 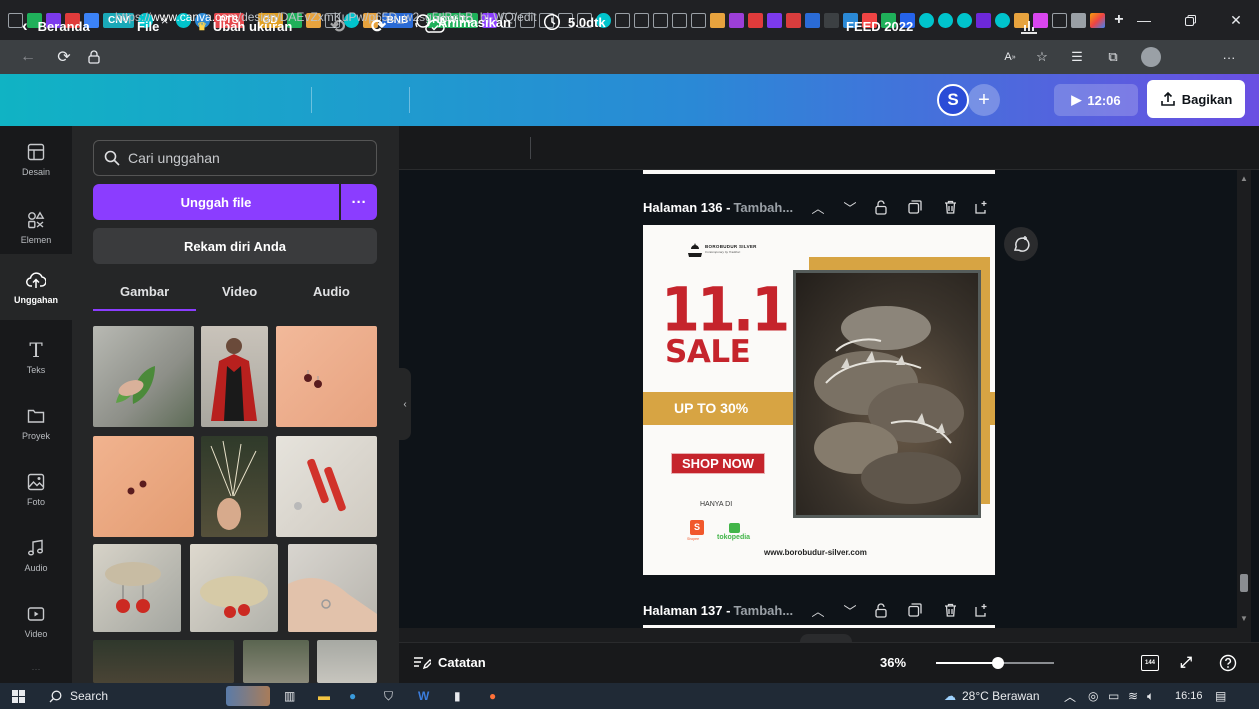 I want to click on rail-item-video: Video, so click(x=36, y=621).